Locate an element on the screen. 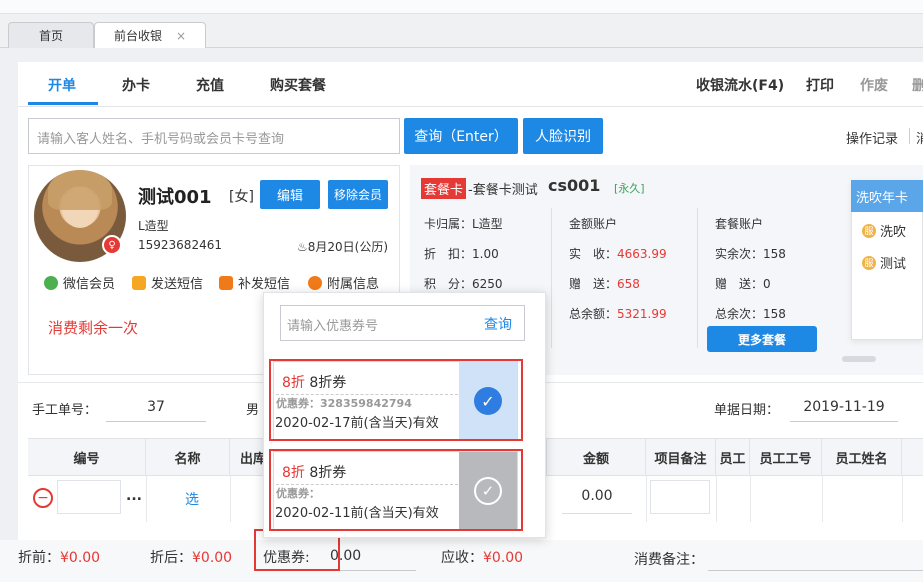 This screenshot has height=582, width=923. nav-item-package: 购买套餐 is located at coordinates (298, 85).